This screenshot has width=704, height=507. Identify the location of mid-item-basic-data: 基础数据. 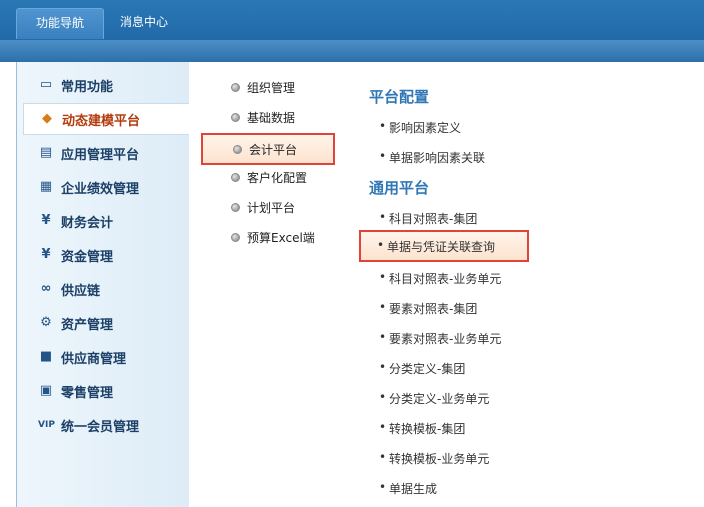
(269, 117).